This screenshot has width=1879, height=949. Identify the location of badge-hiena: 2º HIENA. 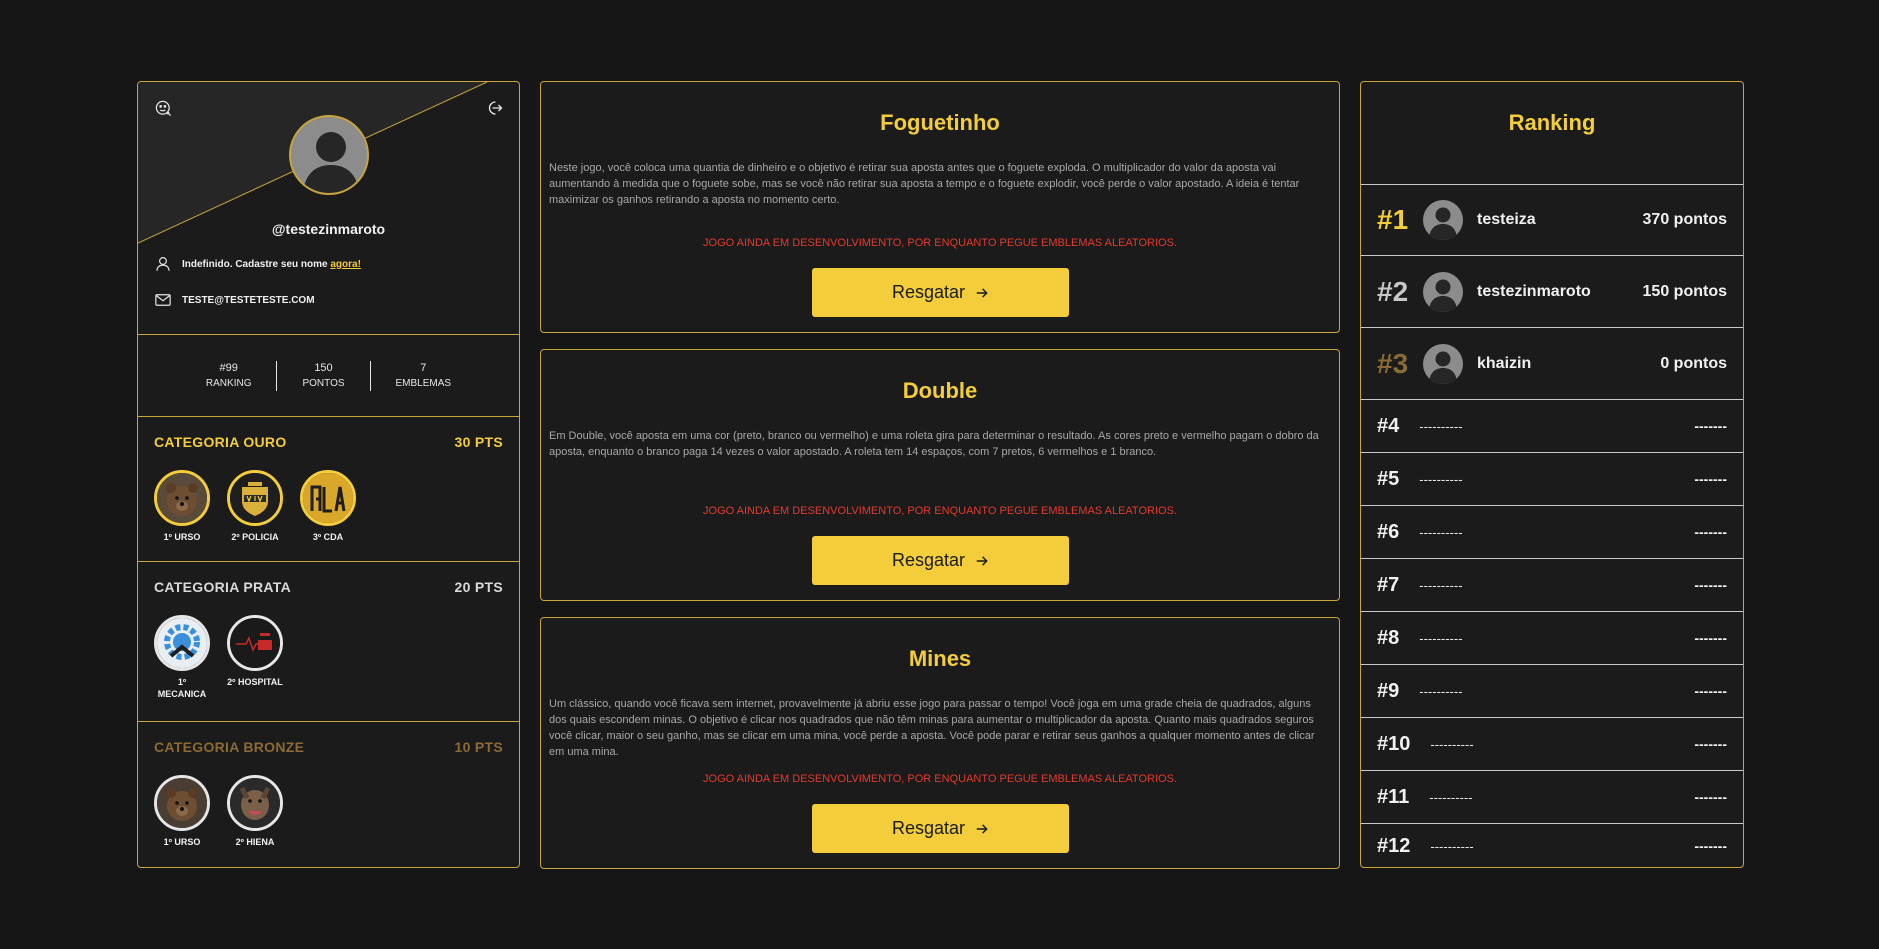
(255, 811).